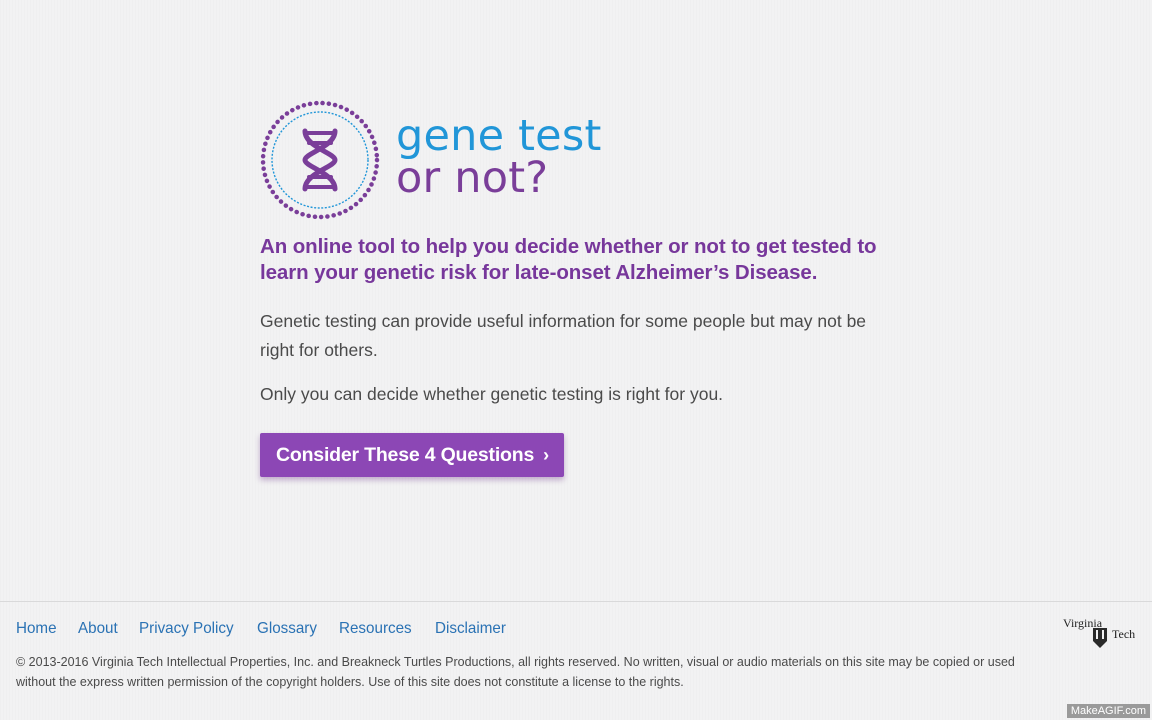 The image size is (1152, 720). What do you see at coordinates (546, 454) in the screenshot?
I see `chevron-right-icon: ›` at bounding box center [546, 454].